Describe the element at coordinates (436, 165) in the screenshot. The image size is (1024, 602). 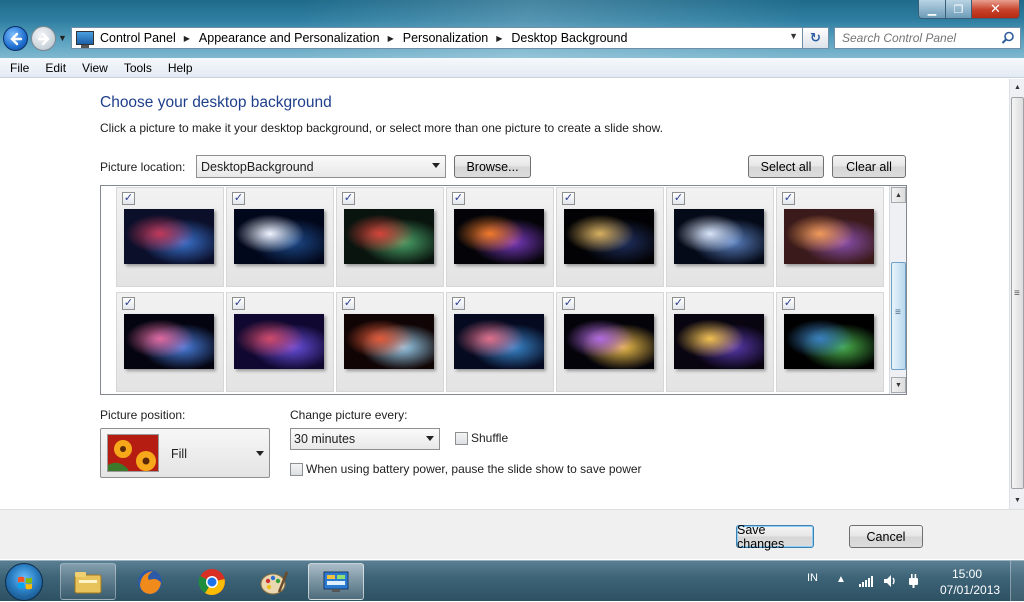
I see `chevron-down-icon` at that location.